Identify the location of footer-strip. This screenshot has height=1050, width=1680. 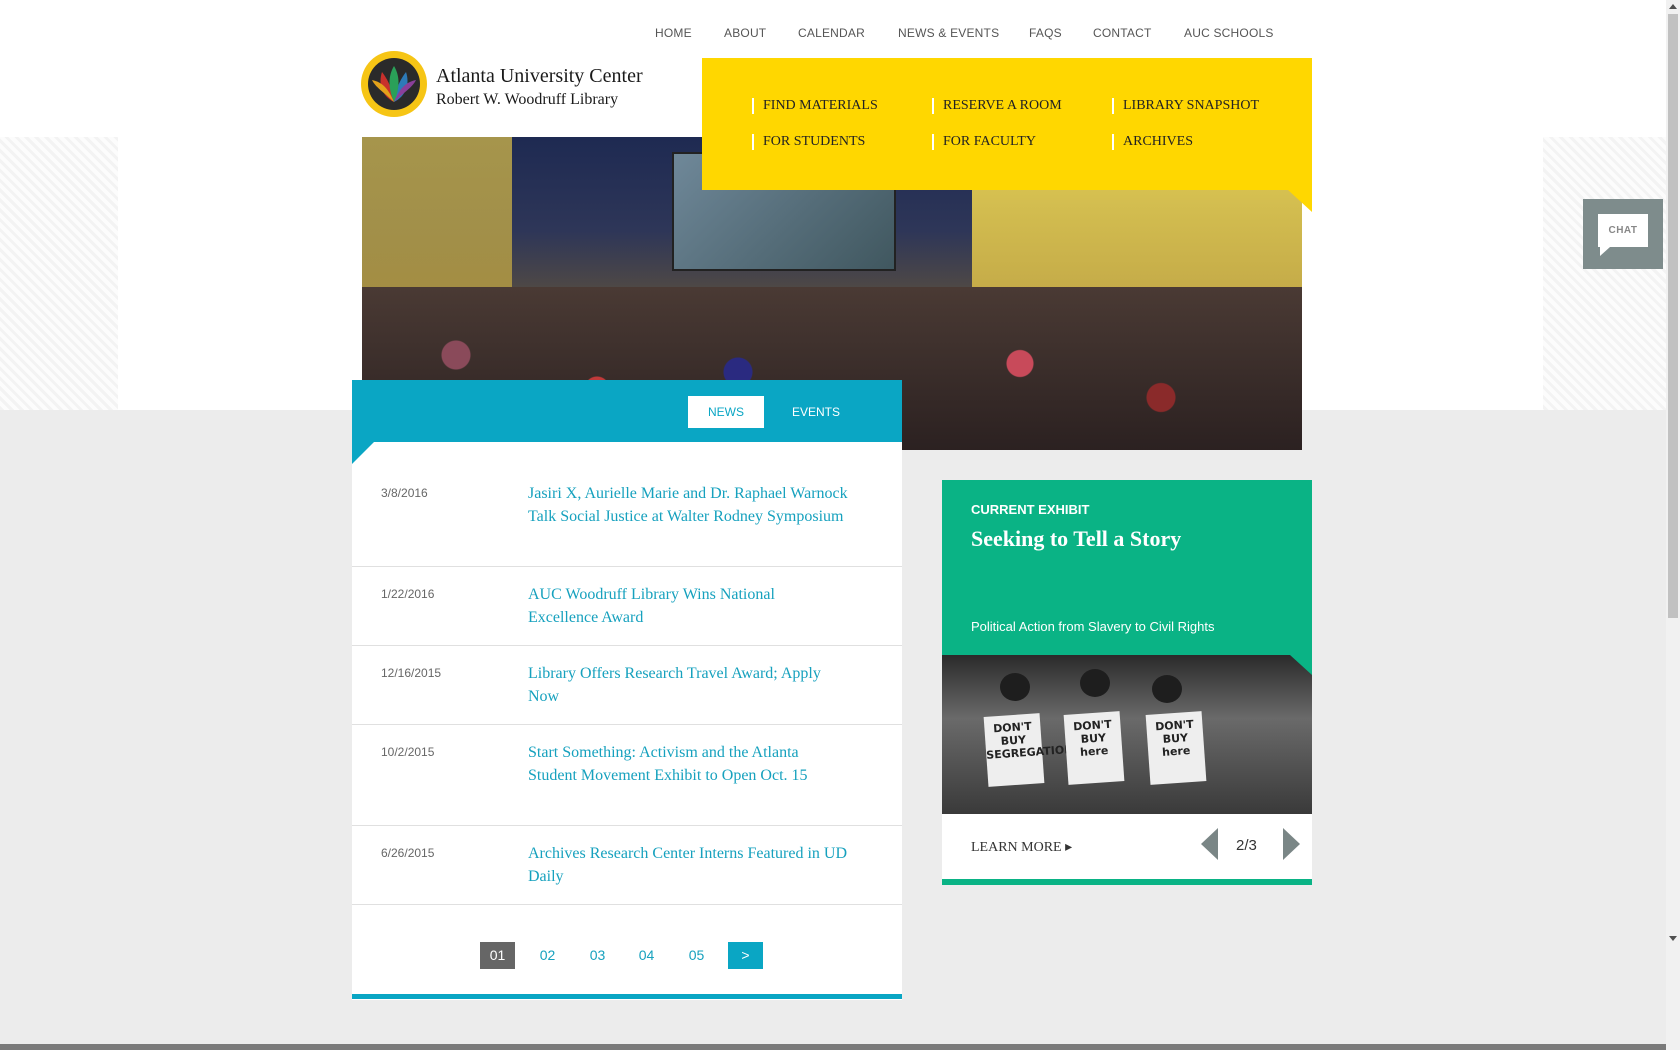
(833, 1047).